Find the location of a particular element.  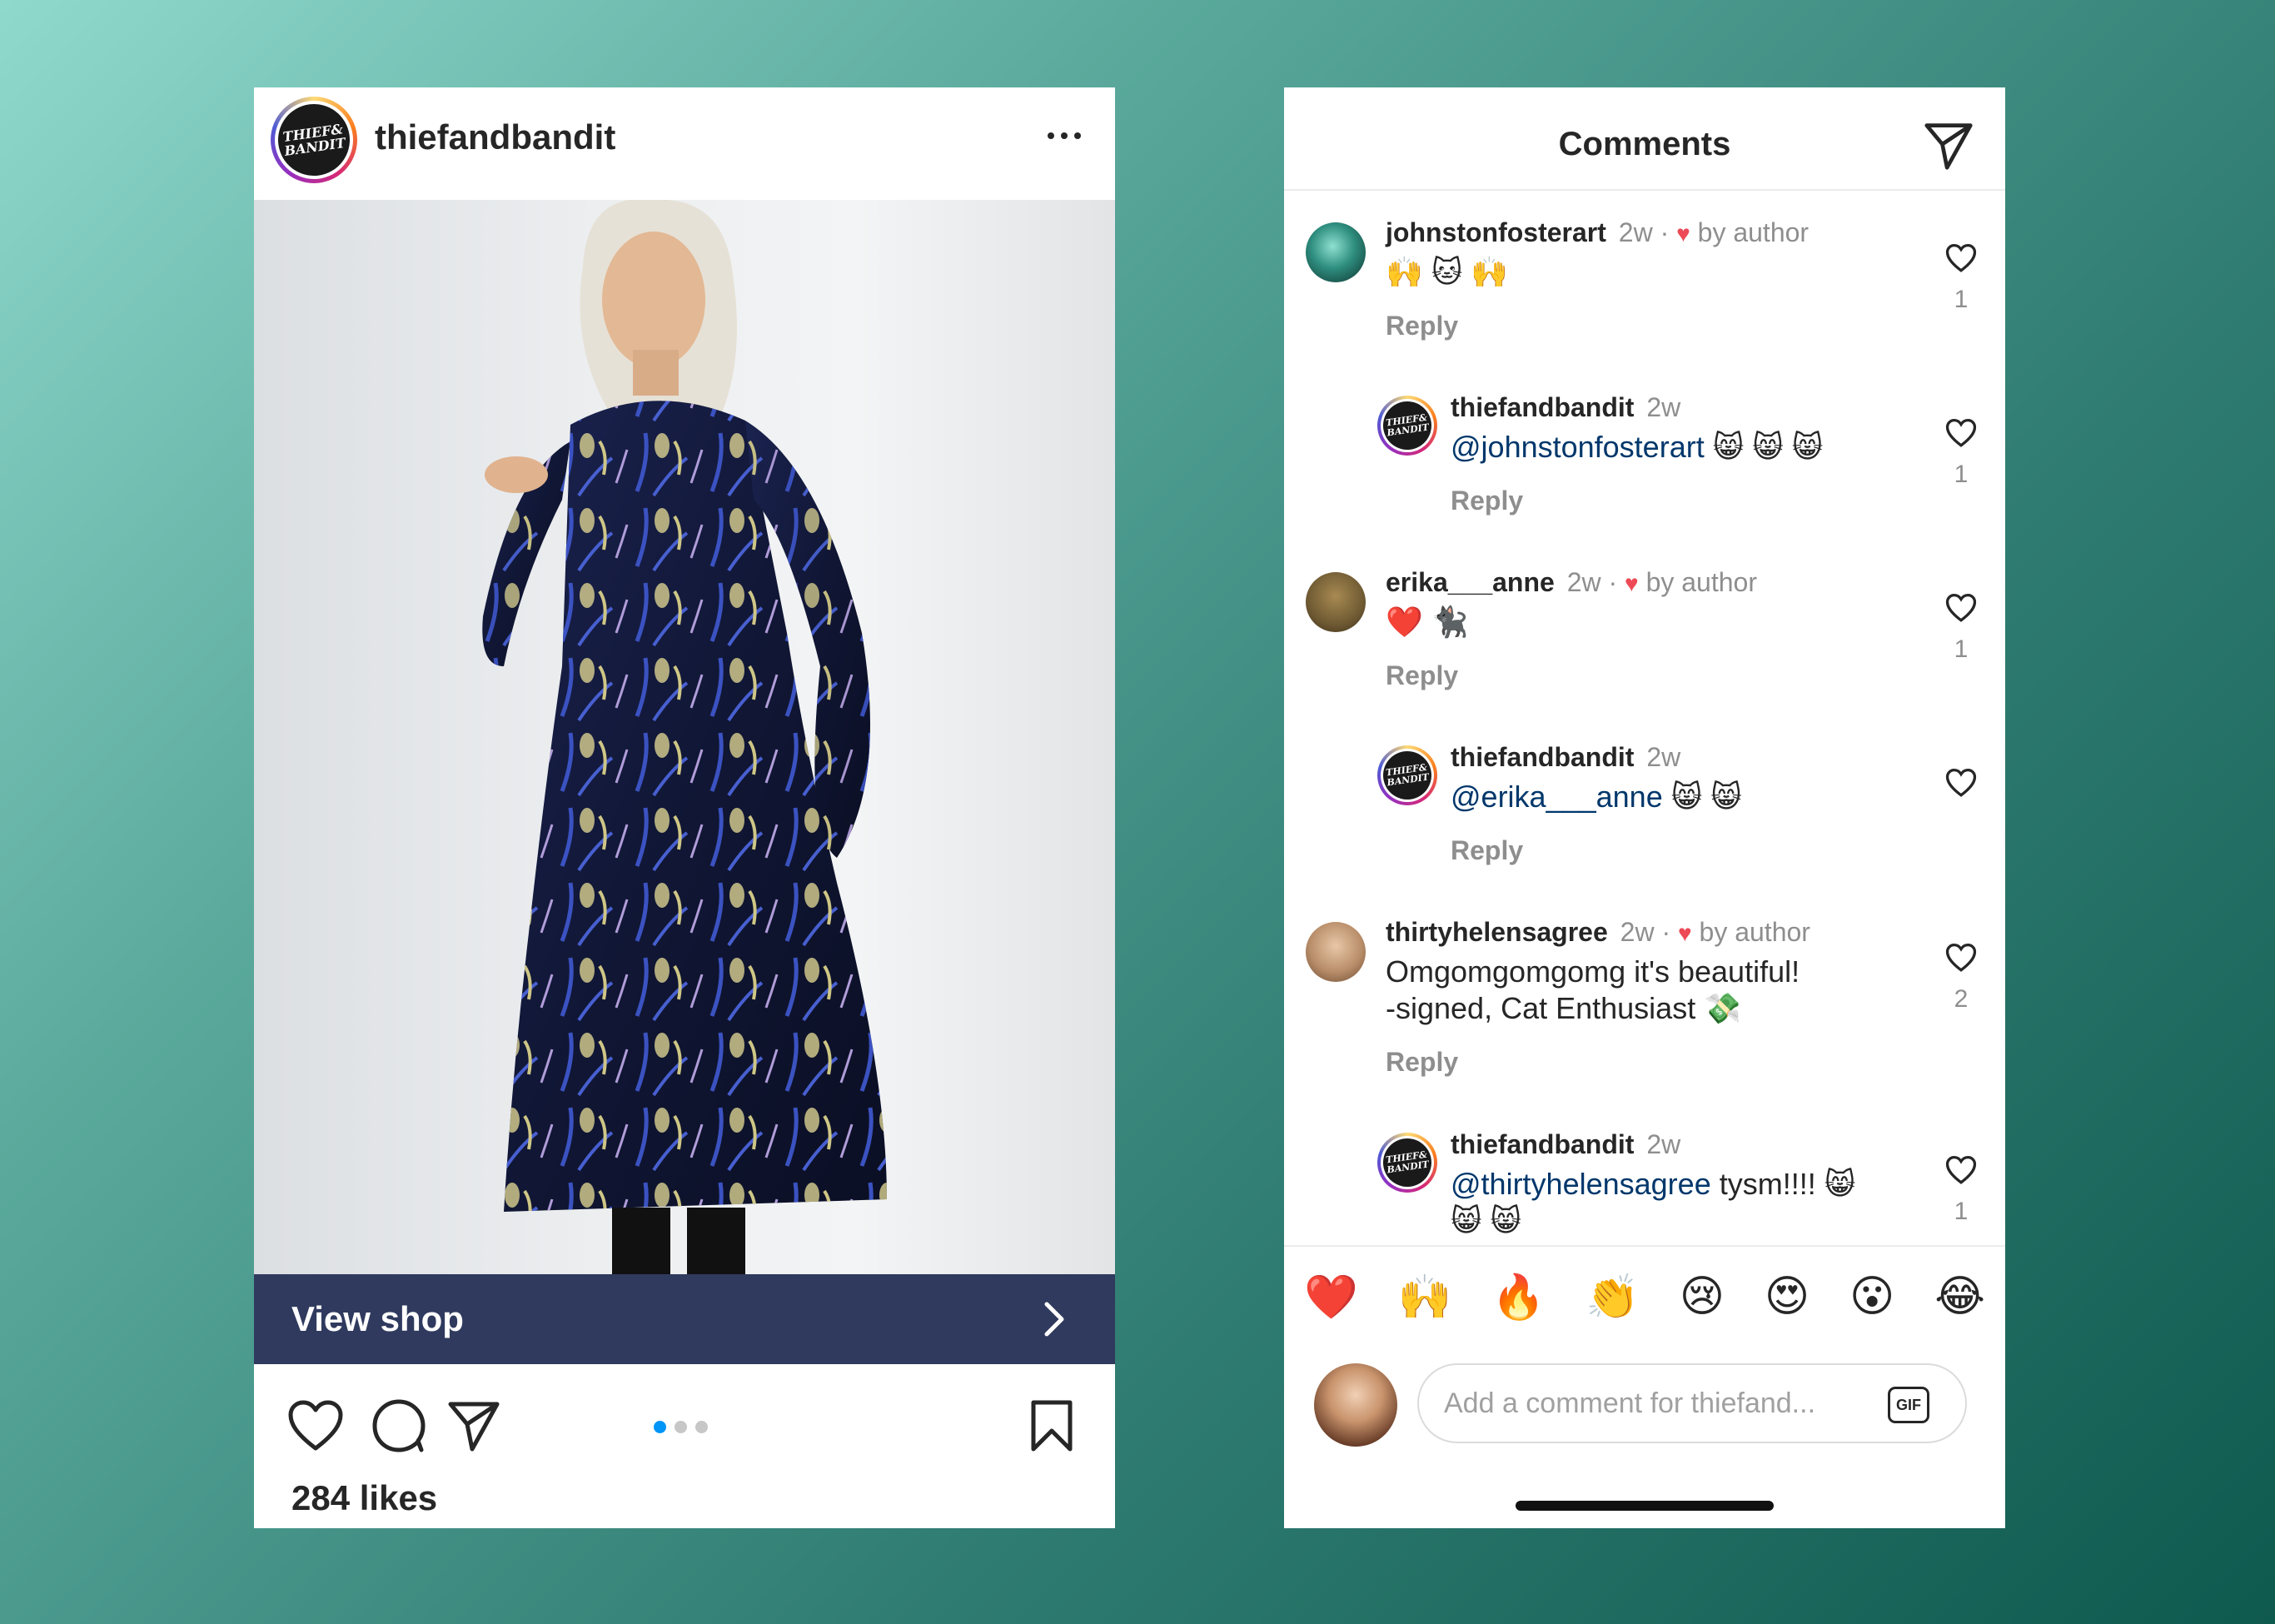

reaction-fire: 🔥 is located at coordinates (1518, 1297).